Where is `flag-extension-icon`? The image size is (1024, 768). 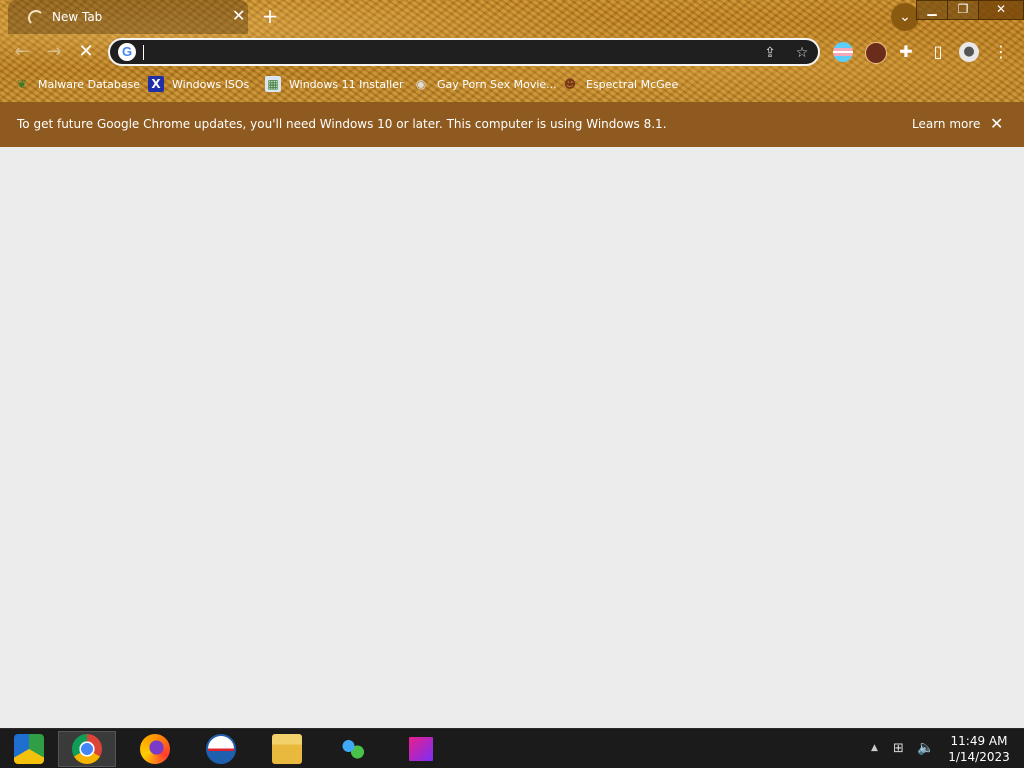
flag-extension-icon is located at coordinates (843, 52).